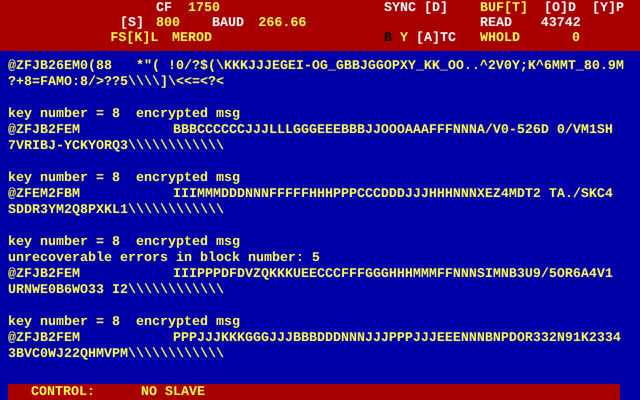 Image resolution: width=640 pixels, height=400 pixels. What do you see at coordinates (116, 211) in the screenshot?
I see `message-line: SDDR3YM2Q8PXKL1\\\\\\\\\\\\` at bounding box center [116, 211].